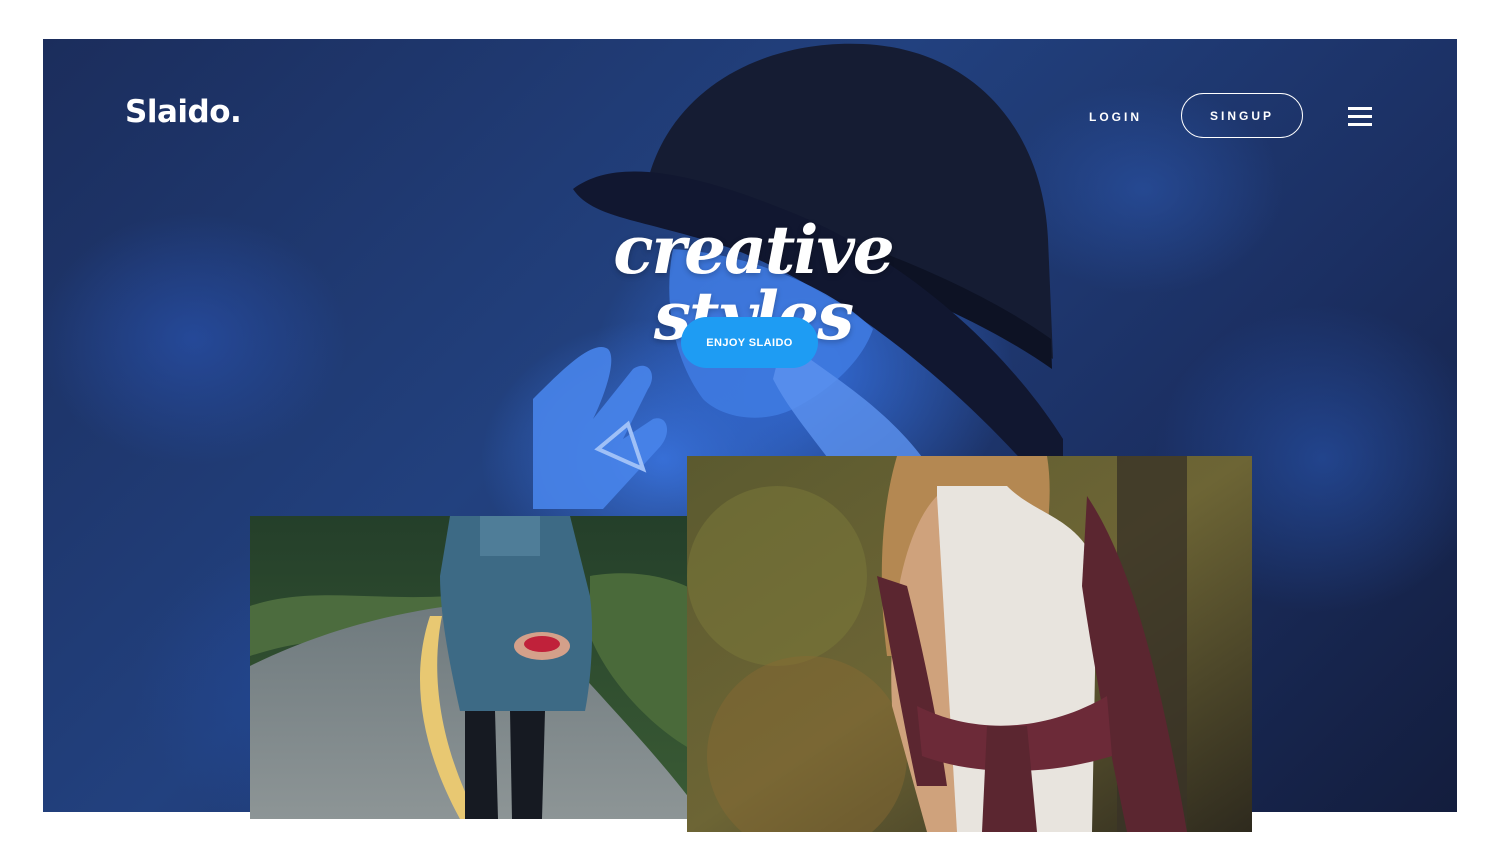 Image resolution: width=1500 pixels, height=850 pixels. I want to click on brand-logo: Slaido., so click(183, 112).